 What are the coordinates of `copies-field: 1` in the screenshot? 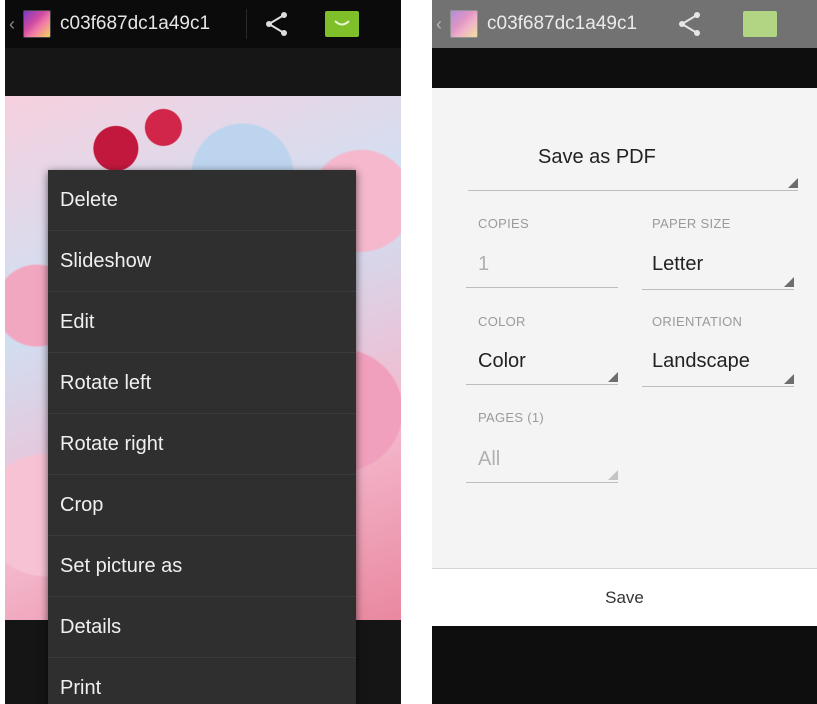 It's located at (542, 265).